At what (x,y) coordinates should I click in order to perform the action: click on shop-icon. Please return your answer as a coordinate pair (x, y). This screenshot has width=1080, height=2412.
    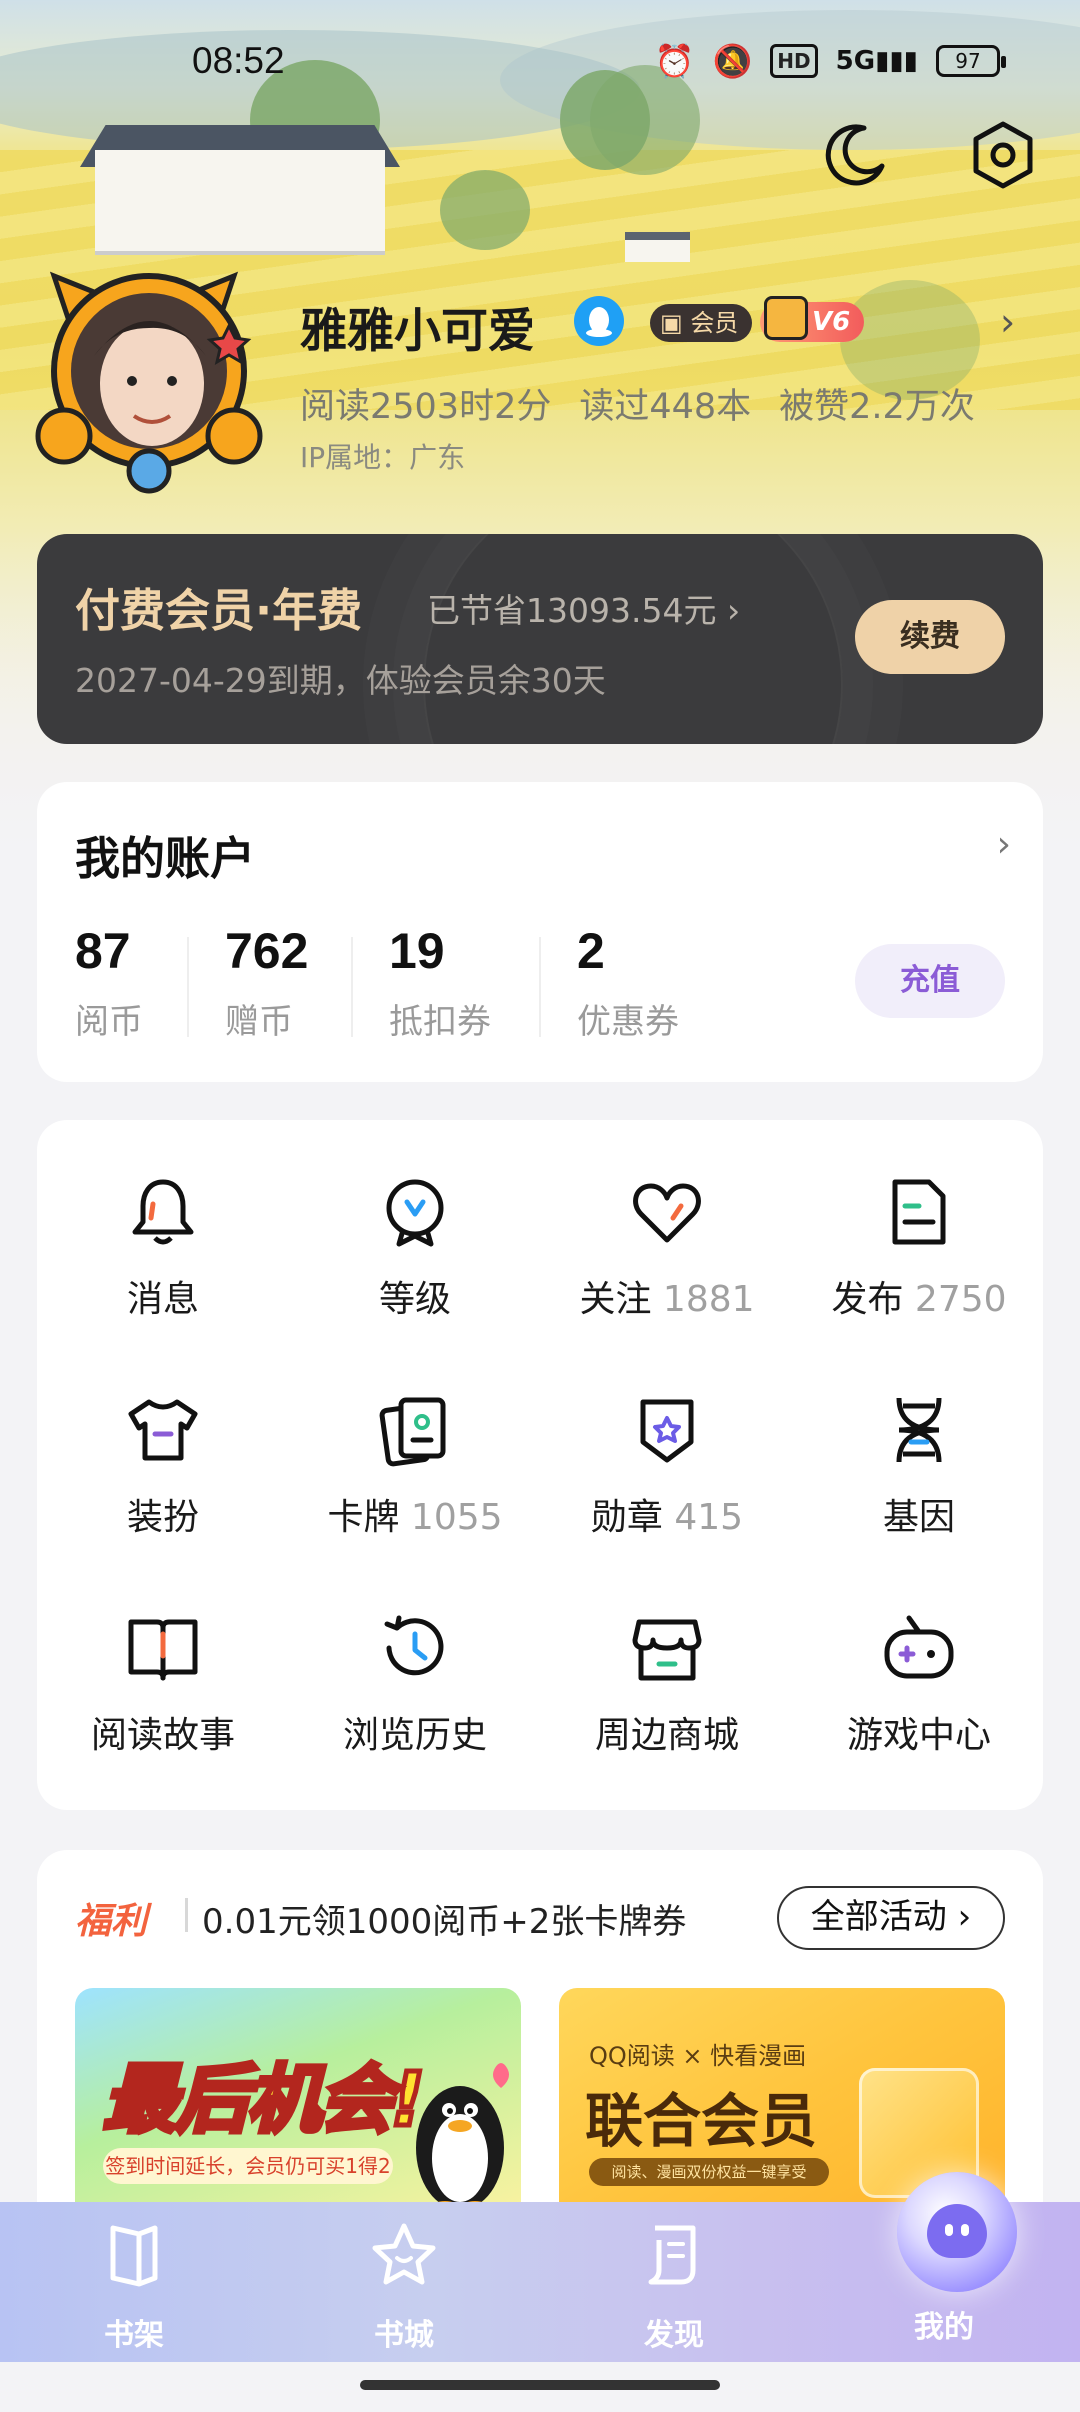
    Looking at the image, I should click on (667, 1650).